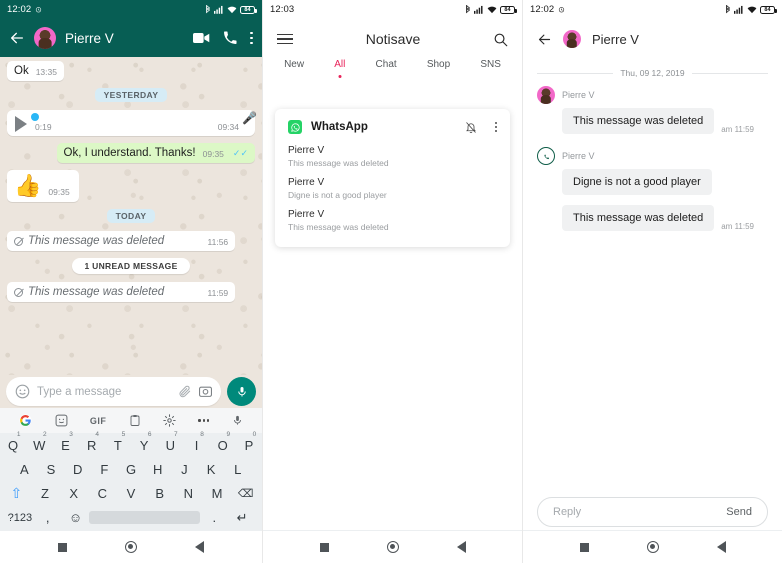  I want to click on avatar, so click(45, 38).